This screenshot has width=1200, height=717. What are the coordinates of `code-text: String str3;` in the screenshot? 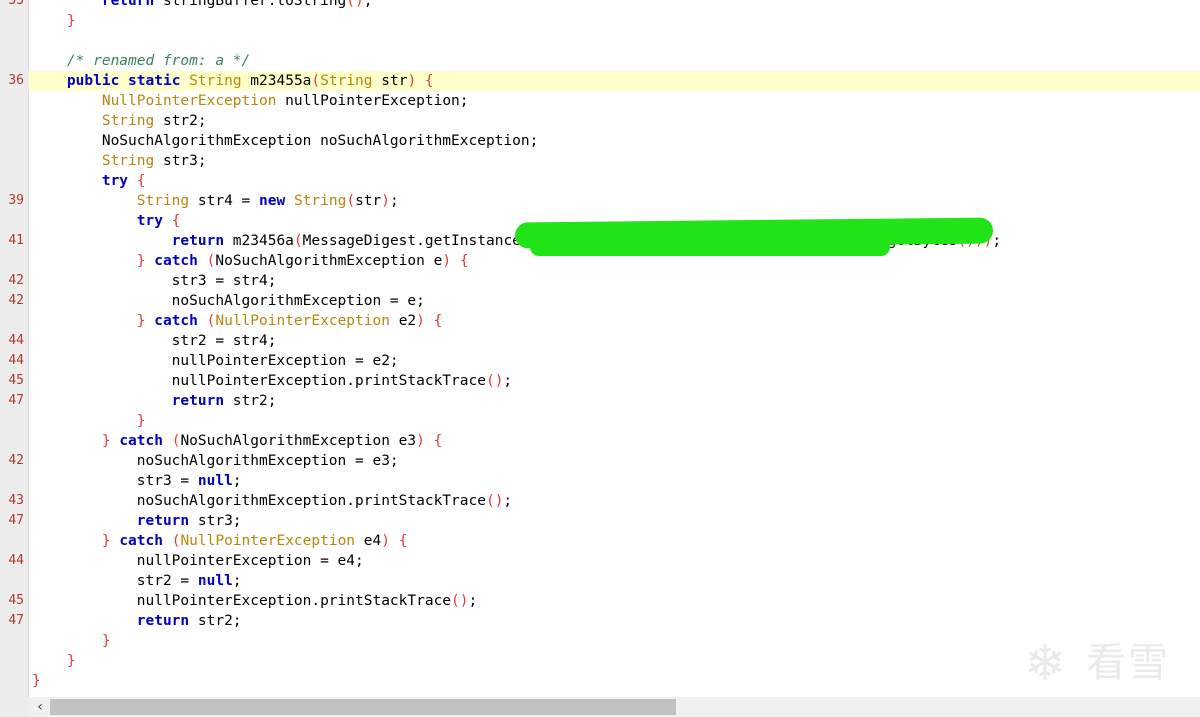 It's located at (154, 161).